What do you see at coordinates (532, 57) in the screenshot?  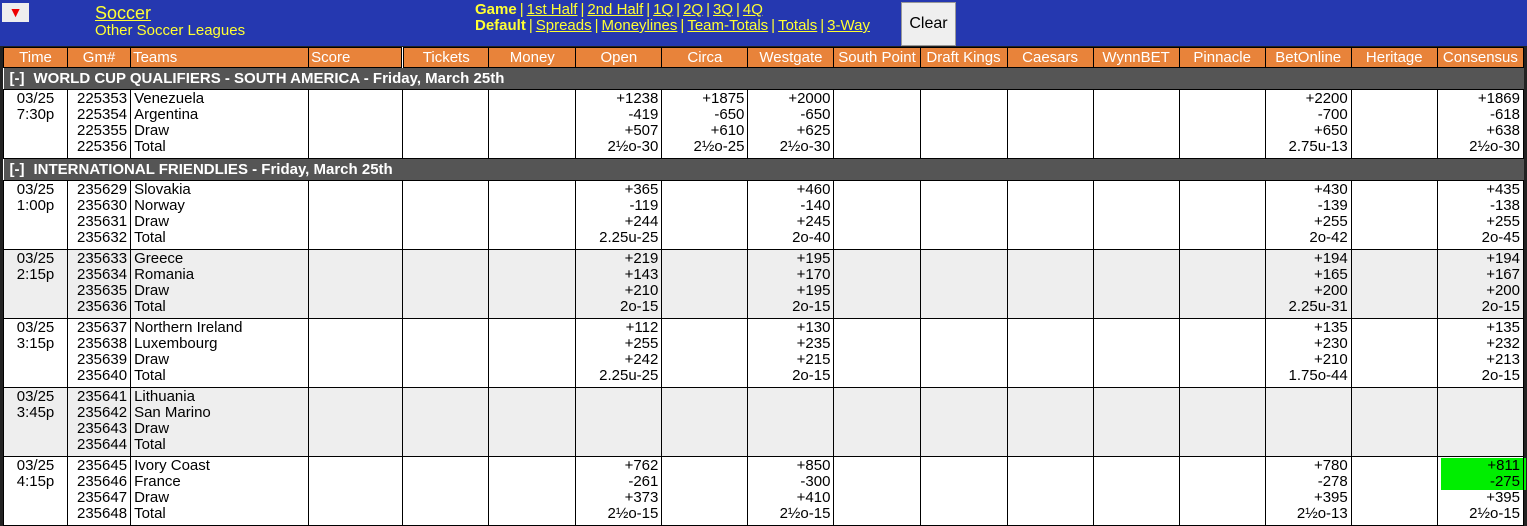 I see `col-money: Money` at bounding box center [532, 57].